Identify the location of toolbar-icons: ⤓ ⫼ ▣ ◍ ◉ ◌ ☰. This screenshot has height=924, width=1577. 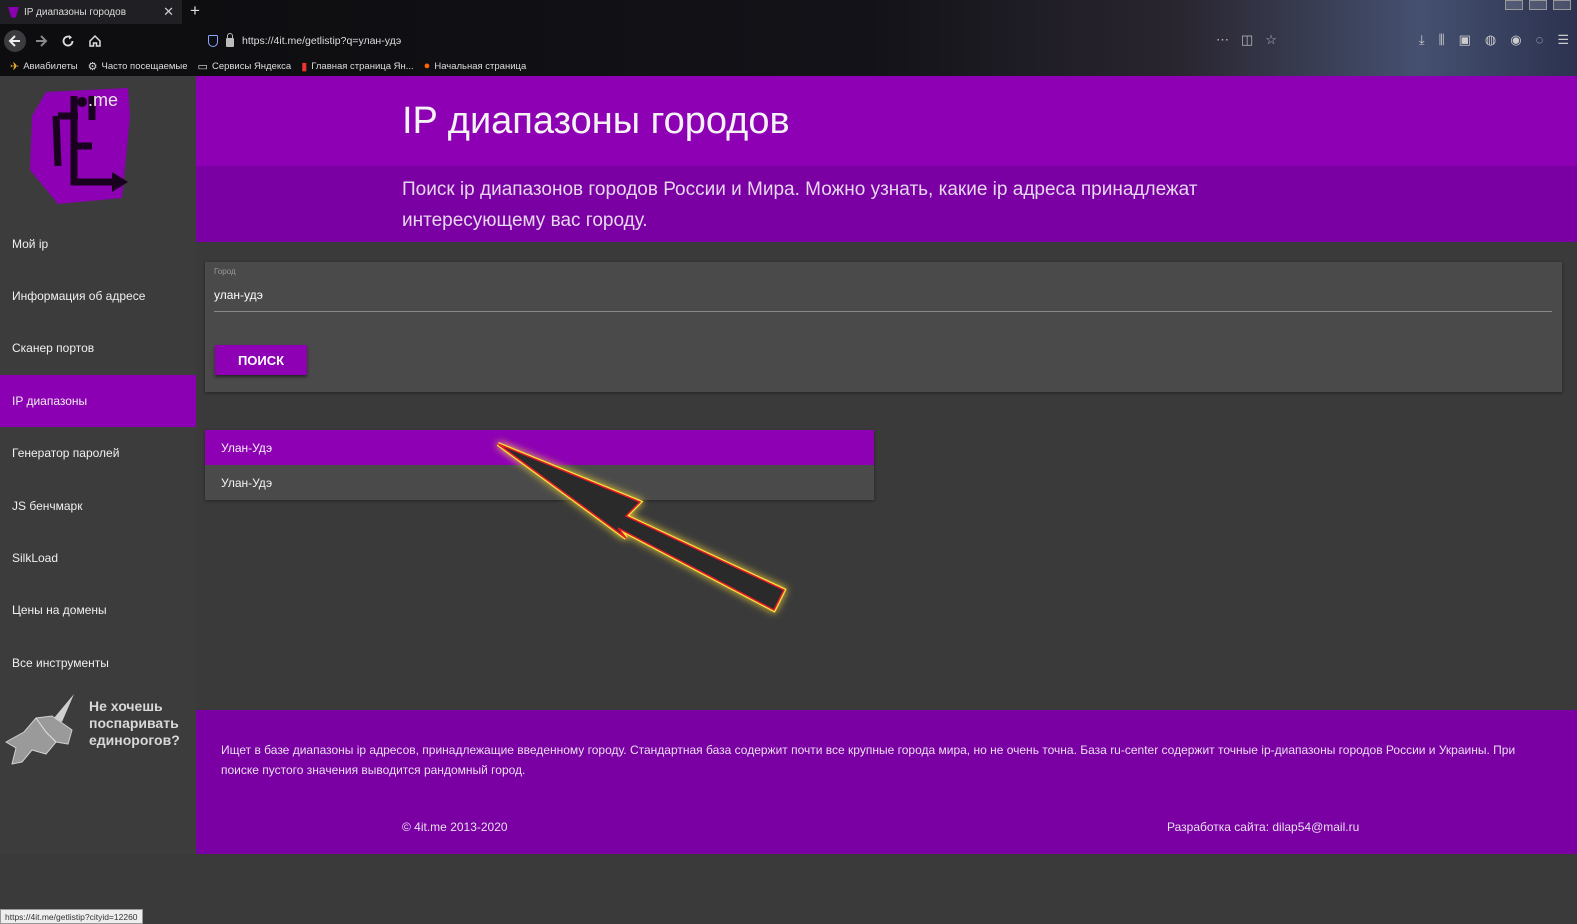
(1494, 40).